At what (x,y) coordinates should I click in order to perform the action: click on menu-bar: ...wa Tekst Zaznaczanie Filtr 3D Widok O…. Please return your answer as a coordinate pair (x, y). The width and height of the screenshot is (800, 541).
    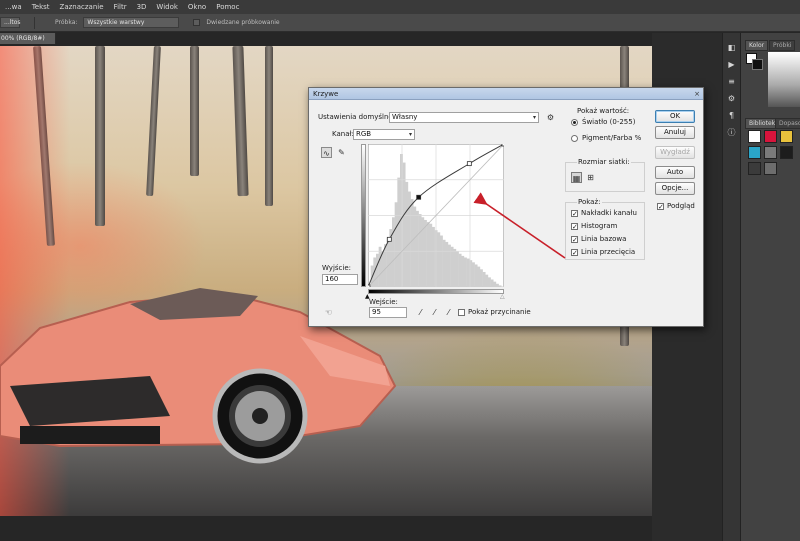
    Looking at the image, I should click on (400, 7).